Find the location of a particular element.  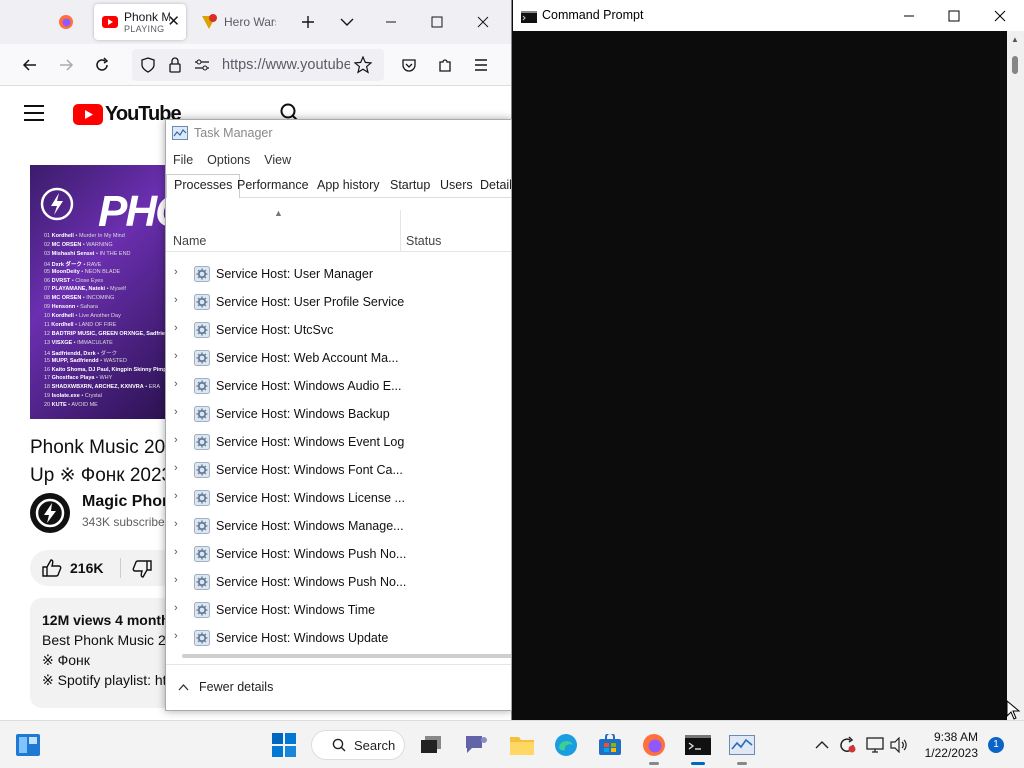

channel-avatar is located at coordinates (50, 515).